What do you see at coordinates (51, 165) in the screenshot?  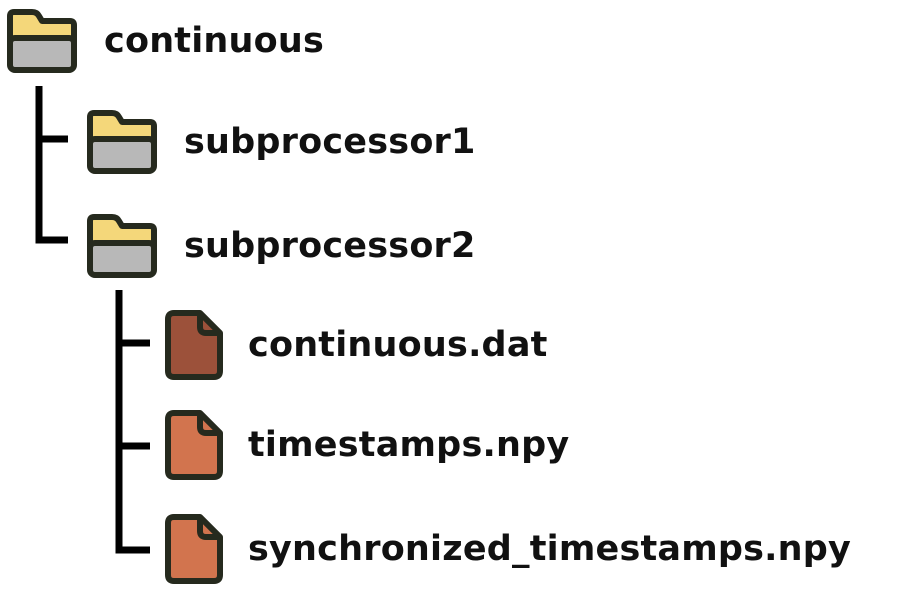 I see `connector-root-to-sub2` at bounding box center [51, 165].